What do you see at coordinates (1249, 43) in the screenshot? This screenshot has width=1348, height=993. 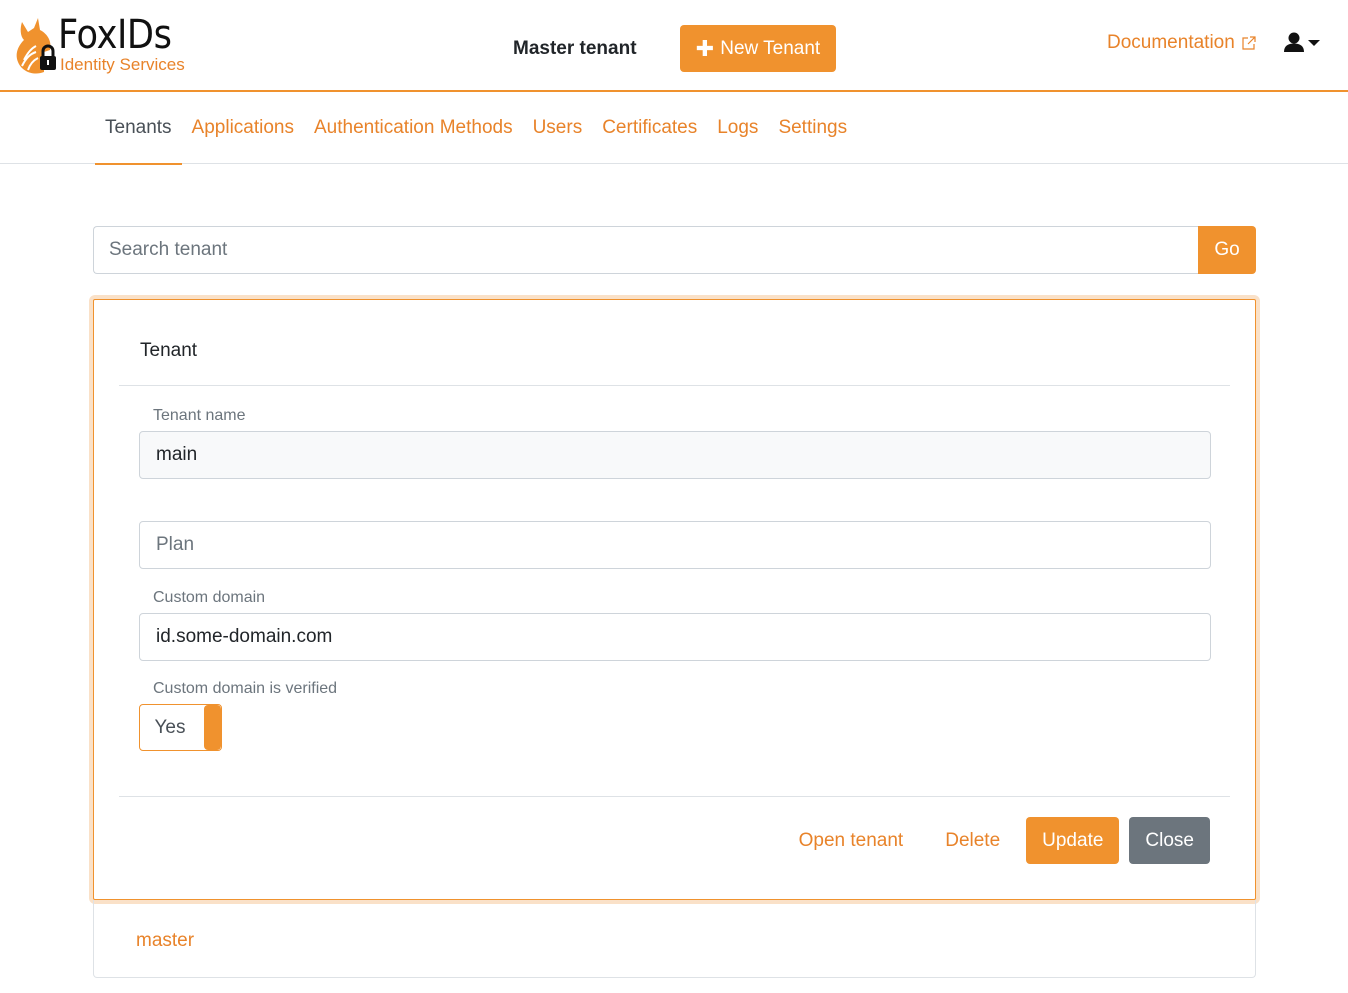 I see `external-link-icon` at bounding box center [1249, 43].